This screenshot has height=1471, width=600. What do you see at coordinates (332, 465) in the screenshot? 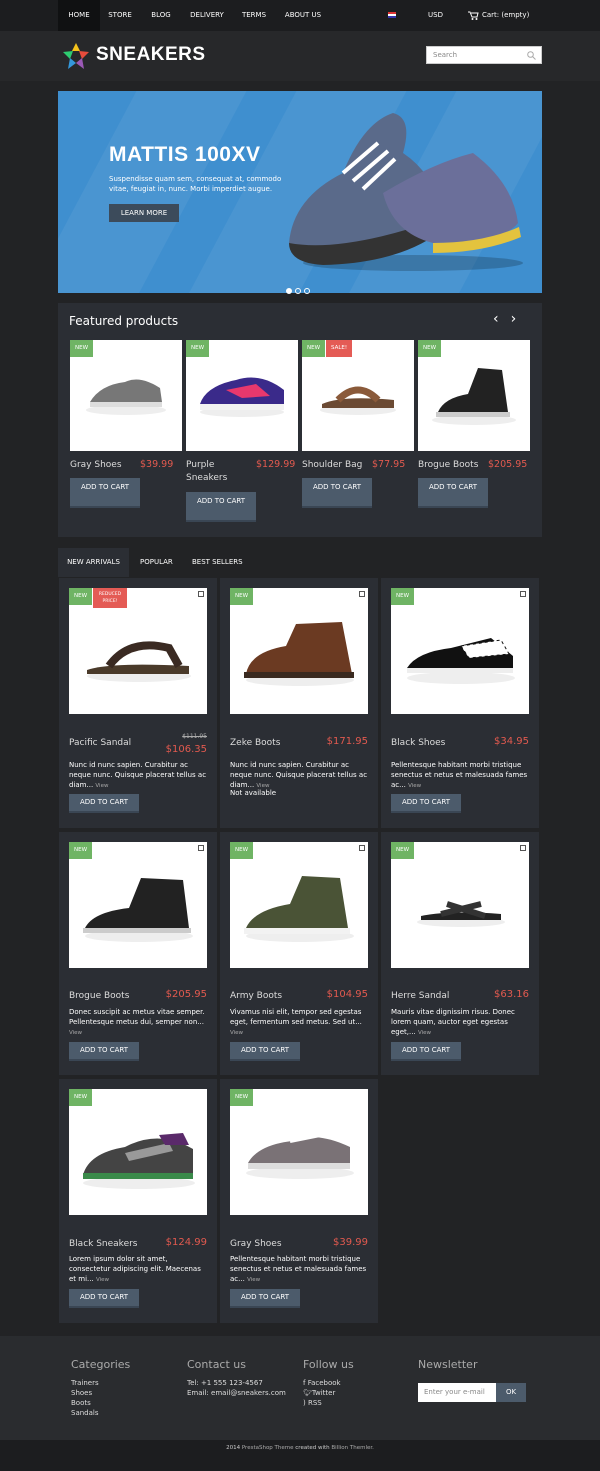
I see `product-name: Shoulder Bag` at bounding box center [332, 465].